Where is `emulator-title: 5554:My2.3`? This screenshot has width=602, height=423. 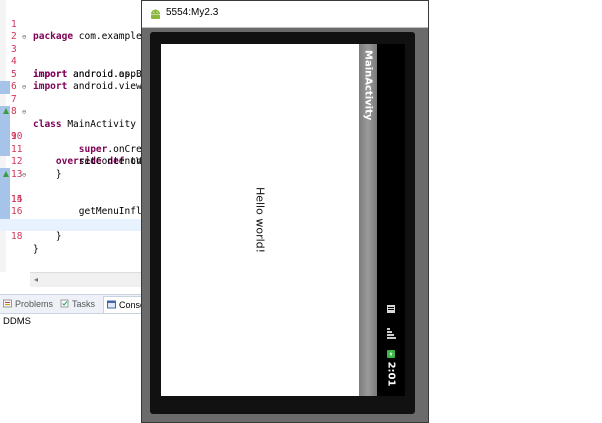 emulator-title: 5554:My2.3 is located at coordinates (192, 12).